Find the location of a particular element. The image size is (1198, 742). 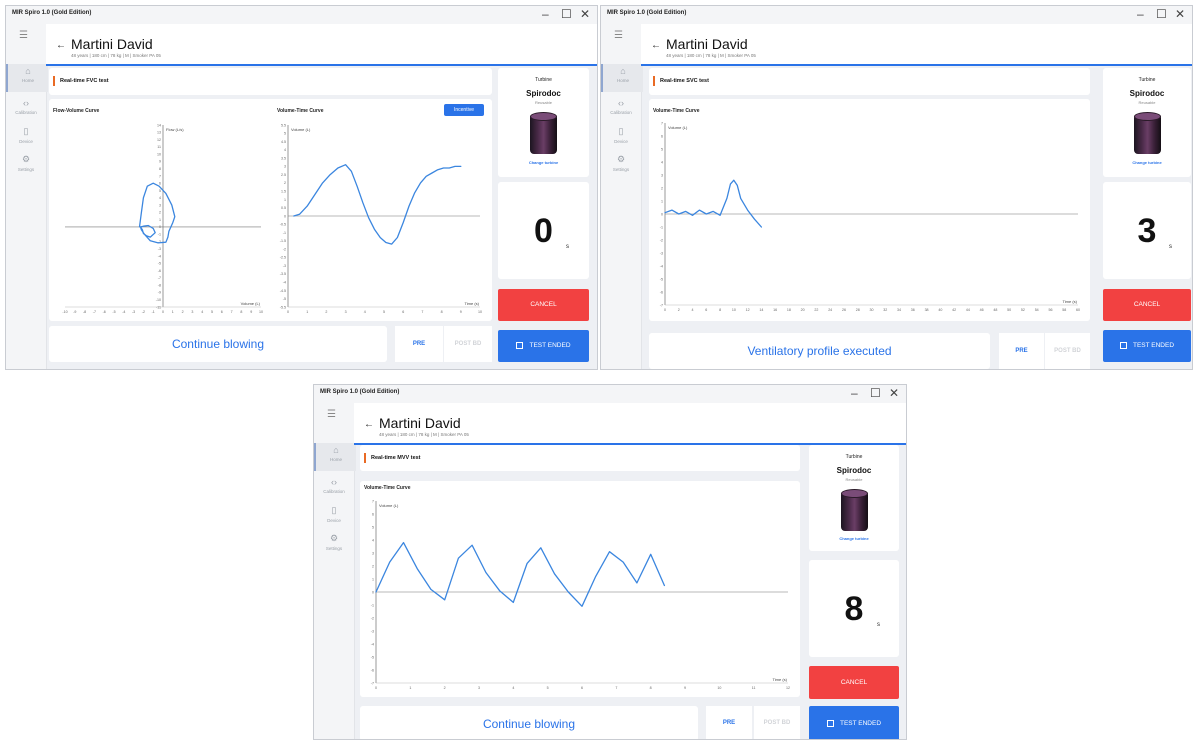

y-tick-label: -9 is located at coordinates (159, 293).